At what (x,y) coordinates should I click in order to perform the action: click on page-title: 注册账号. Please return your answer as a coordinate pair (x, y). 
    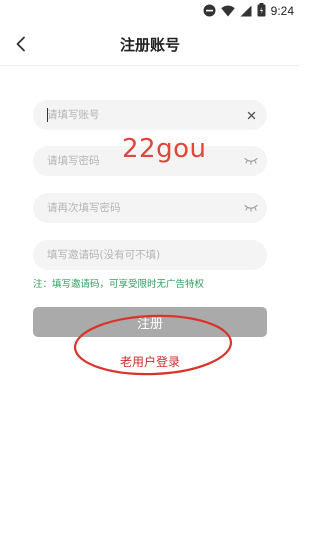
    Looking at the image, I should click on (149, 45).